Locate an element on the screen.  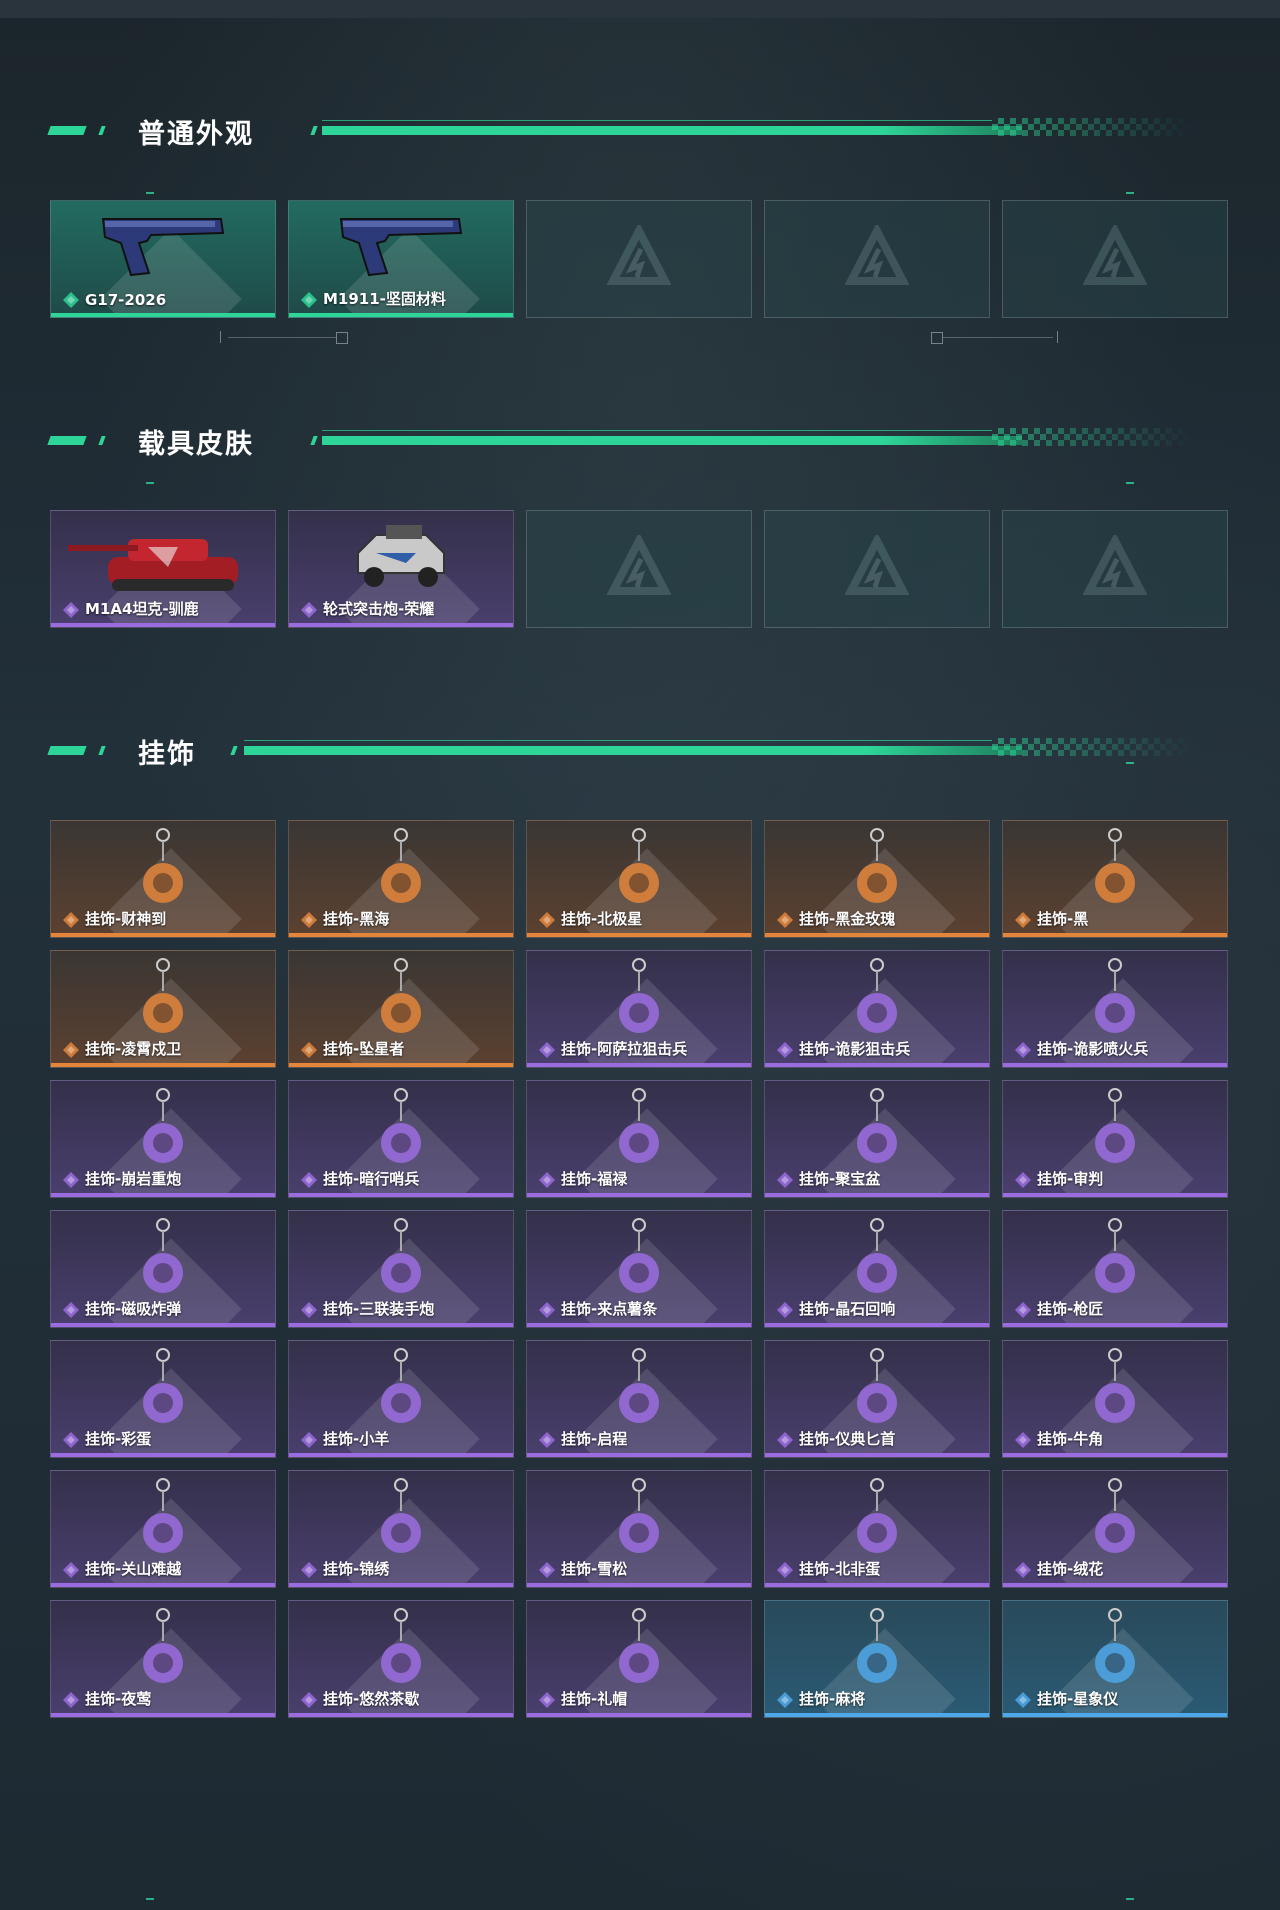
item-card: 挂饰-财神到 is located at coordinates (163, 879).